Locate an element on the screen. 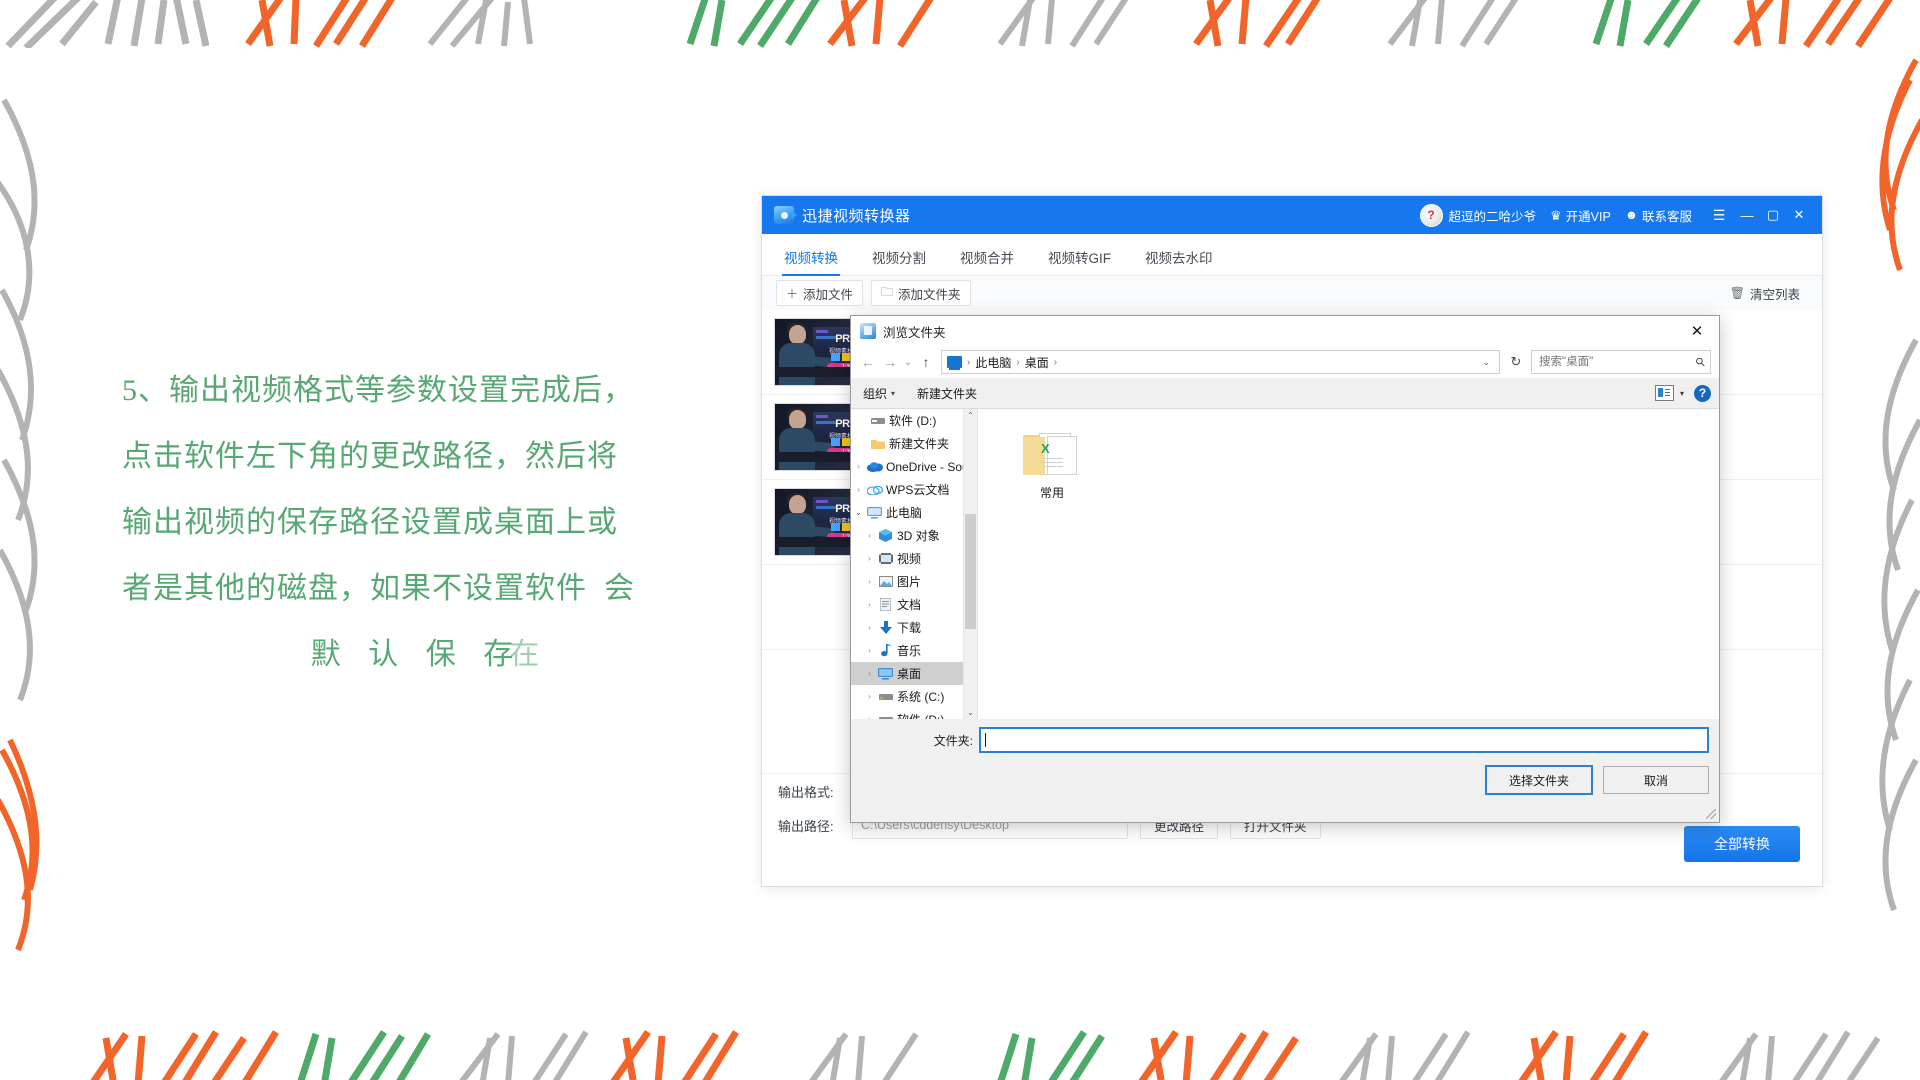 The height and width of the screenshot is (1080, 1920). tree-item-new-folder: 新建文件夹 is located at coordinates (914, 443).